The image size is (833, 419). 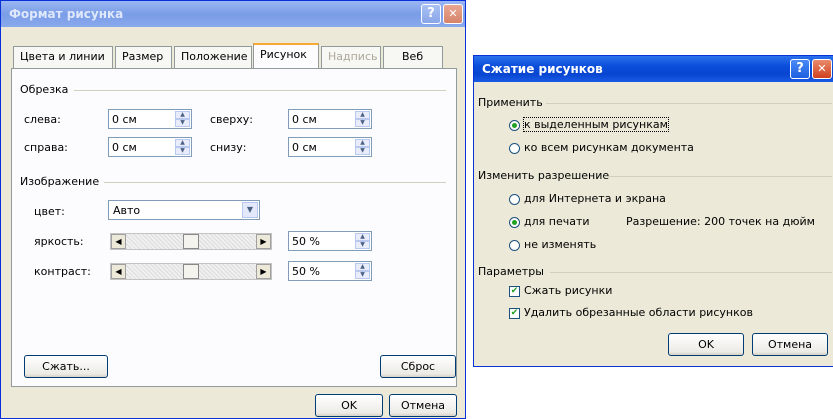 I want to click on resolution-web-radio, so click(x=514, y=199).